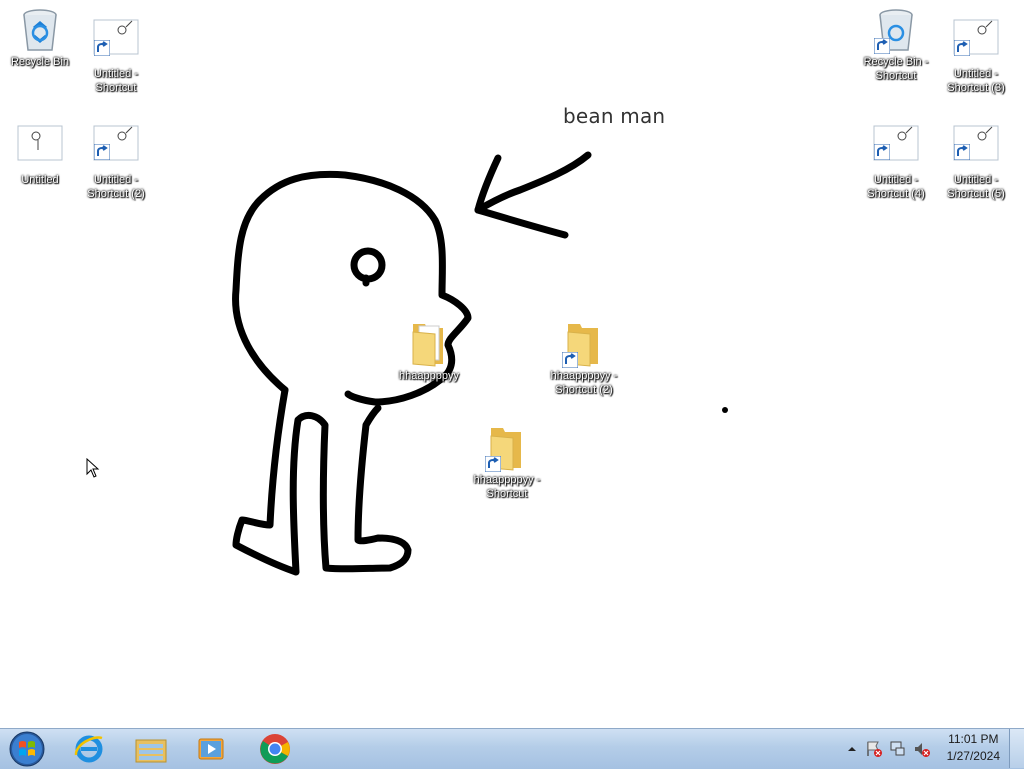 This screenshot has height=769, width=1024. What do you see at coordinates (1016, 748) in the screenshot?
I see `show-desktop-button` at bounding box center [1016, 748].